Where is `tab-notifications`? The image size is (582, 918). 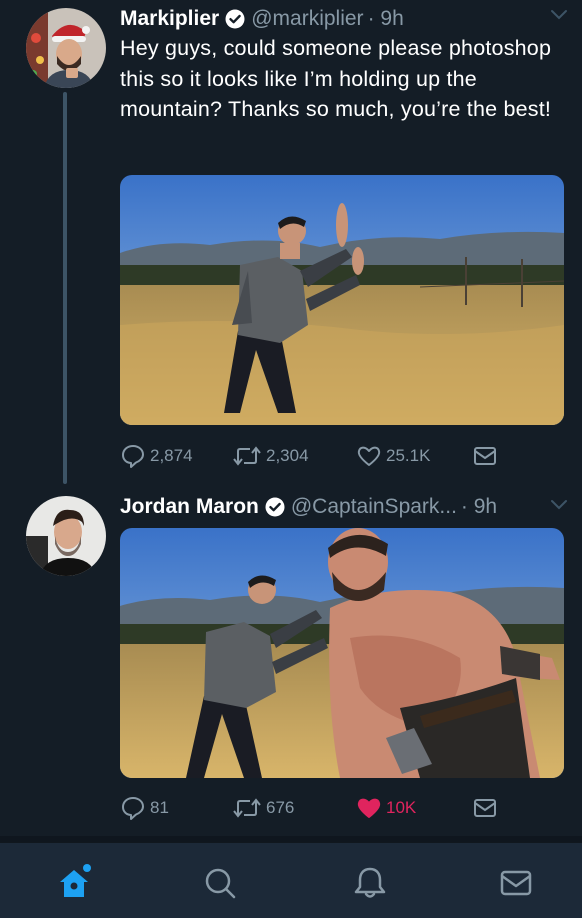
tab-notifications is located at coordinates (370, 883).